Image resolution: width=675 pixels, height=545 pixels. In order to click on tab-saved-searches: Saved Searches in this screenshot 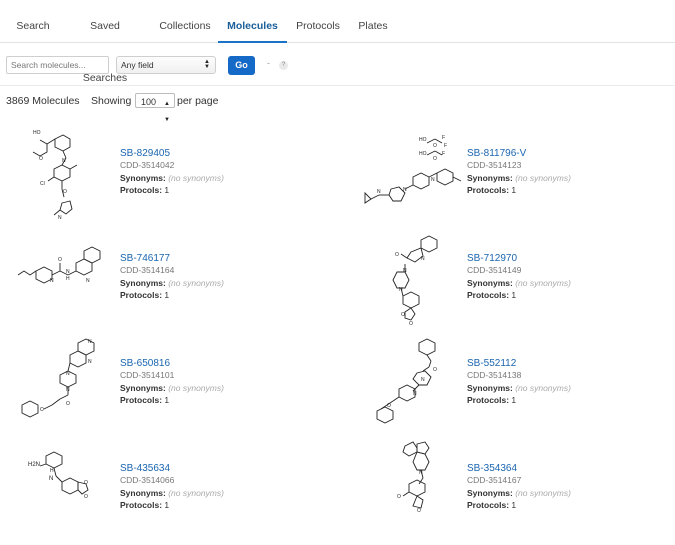, I will do `click(105, 42)`.